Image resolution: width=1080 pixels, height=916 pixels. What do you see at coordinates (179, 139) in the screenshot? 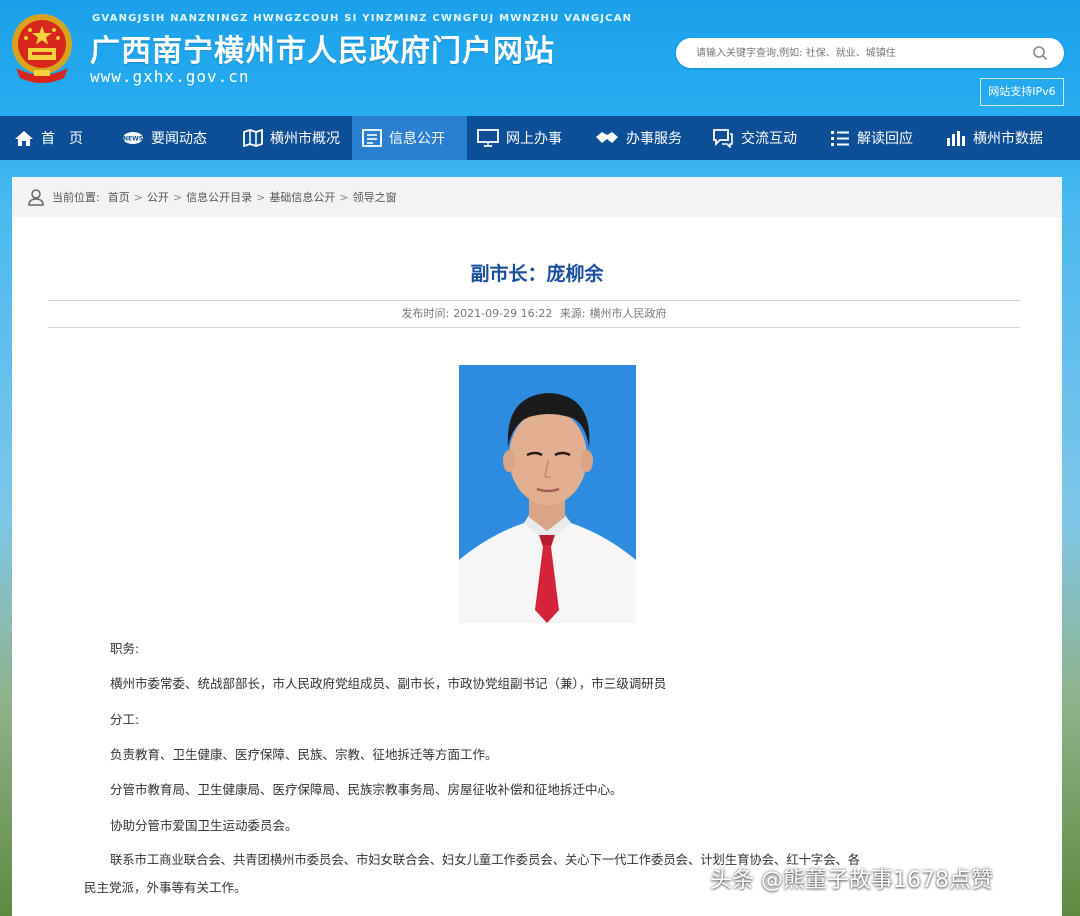
I see `nav-label: 要闻动态` at bounding box center [179, 139].